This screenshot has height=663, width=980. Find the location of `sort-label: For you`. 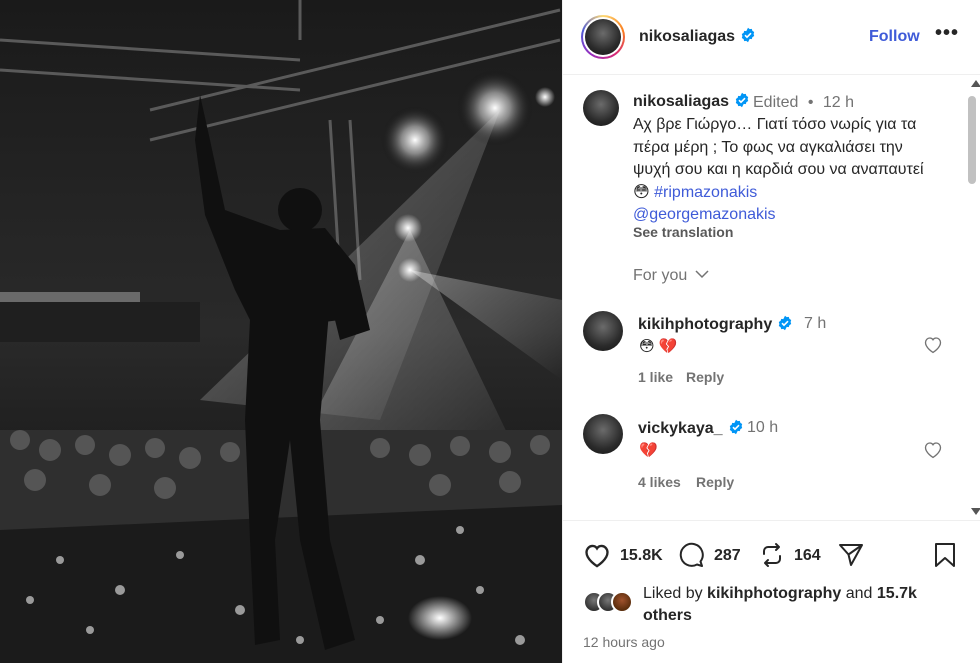

sort-label: For you is located at coordinates (660, 275).